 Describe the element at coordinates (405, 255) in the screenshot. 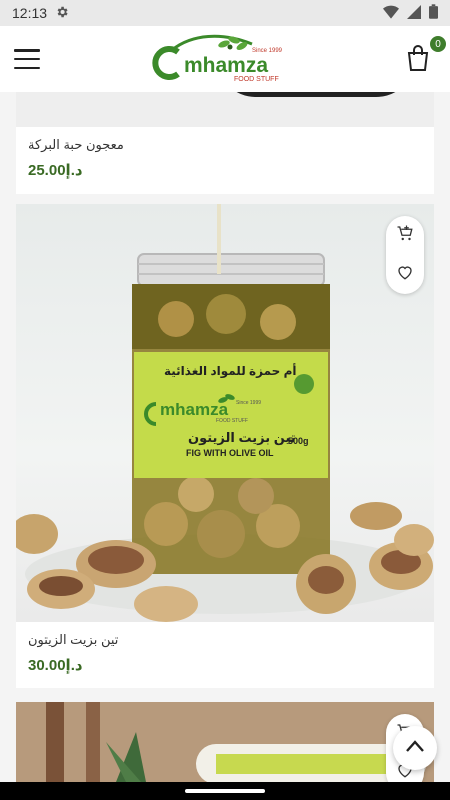

I see `product-actions` at that location.